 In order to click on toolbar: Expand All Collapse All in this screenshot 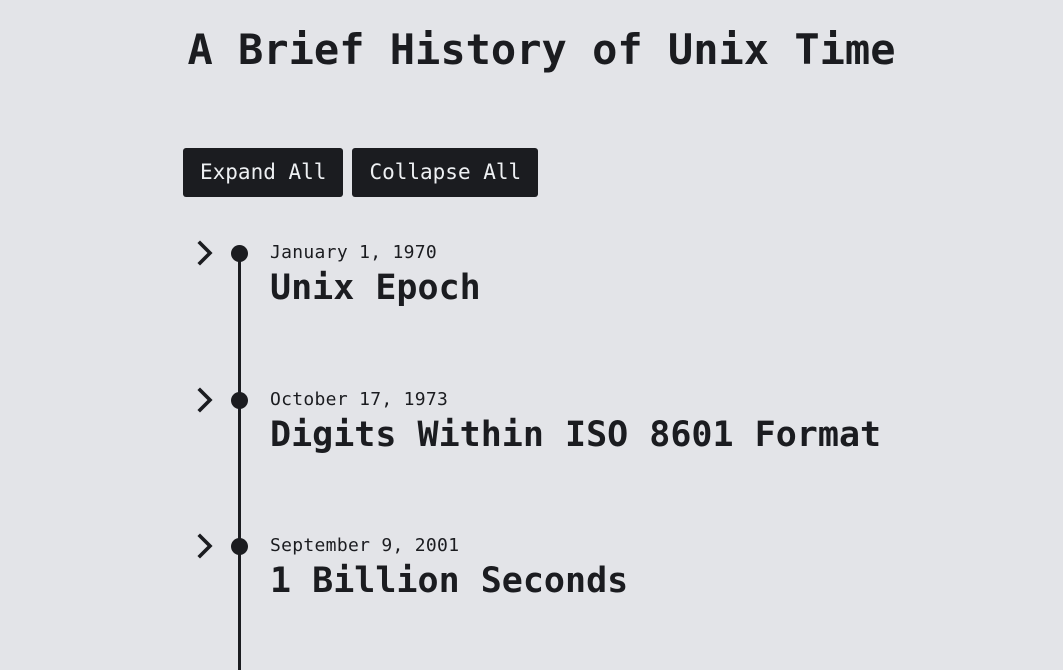, I will do `click(361, 172)`.